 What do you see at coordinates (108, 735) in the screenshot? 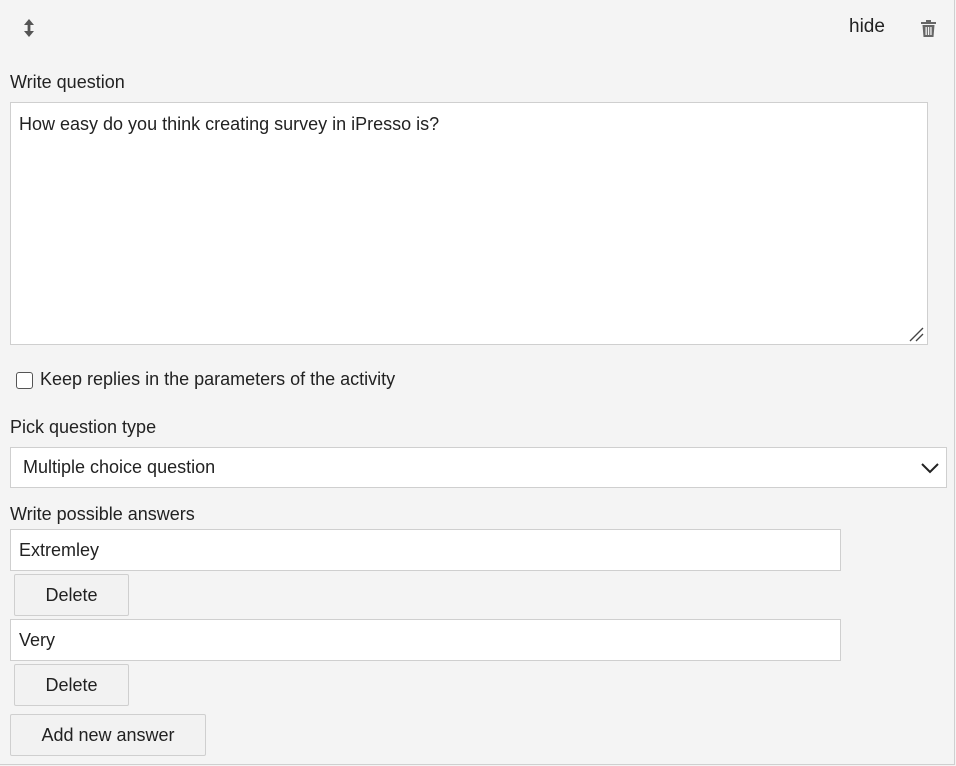
I see `add-answer-button: Add new answer` at bounding box center [108, 735].